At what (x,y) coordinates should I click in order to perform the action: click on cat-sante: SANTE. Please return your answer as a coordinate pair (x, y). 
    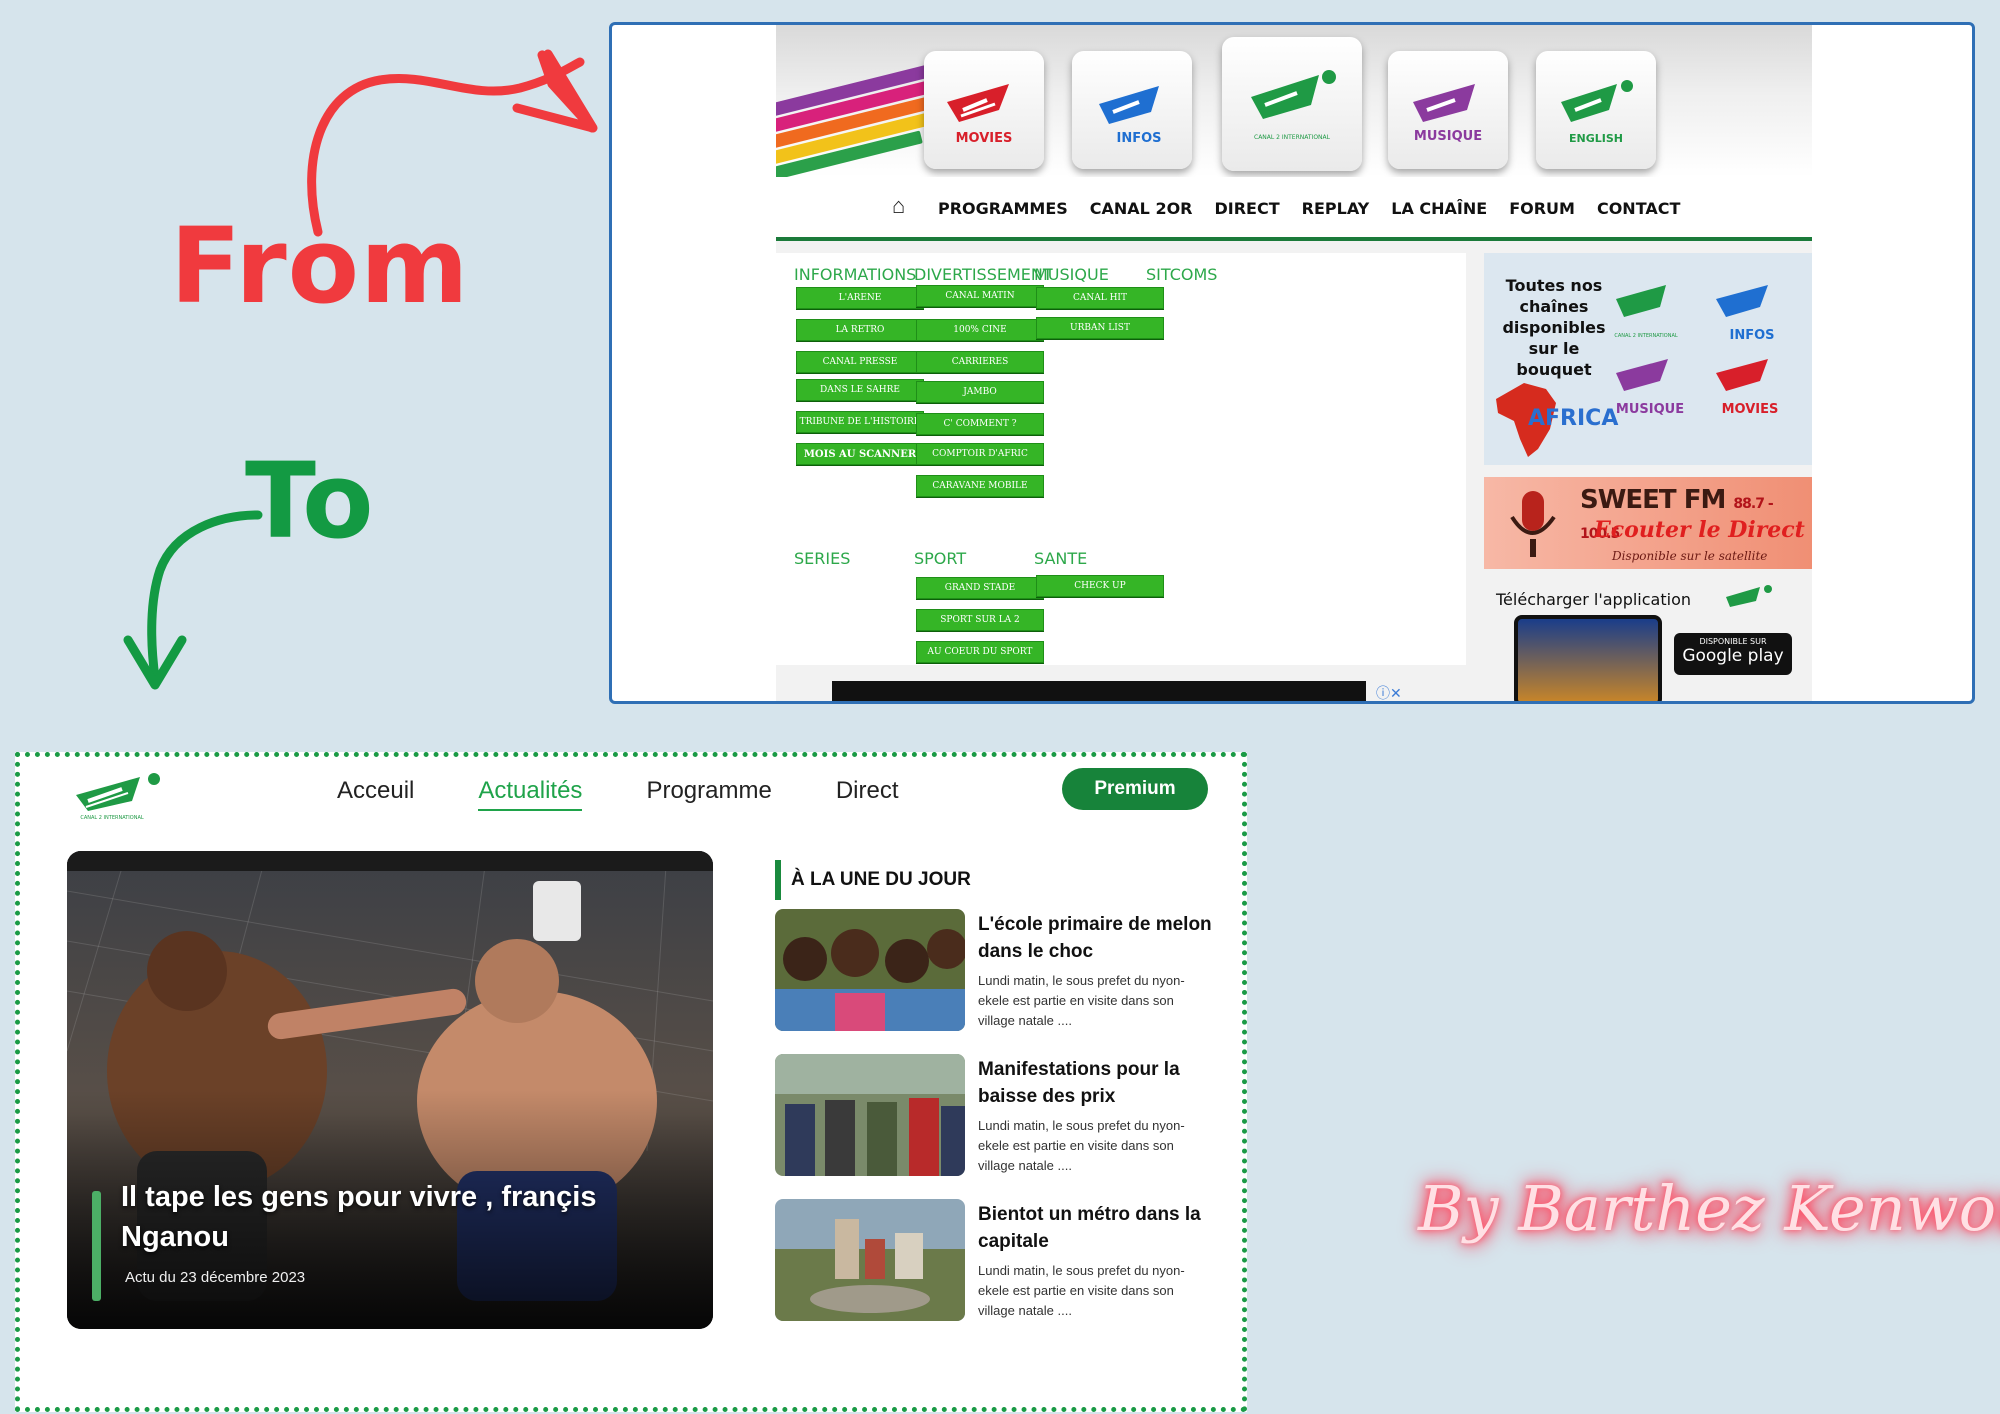
    Looking at the image, I should click on (1061, 558).